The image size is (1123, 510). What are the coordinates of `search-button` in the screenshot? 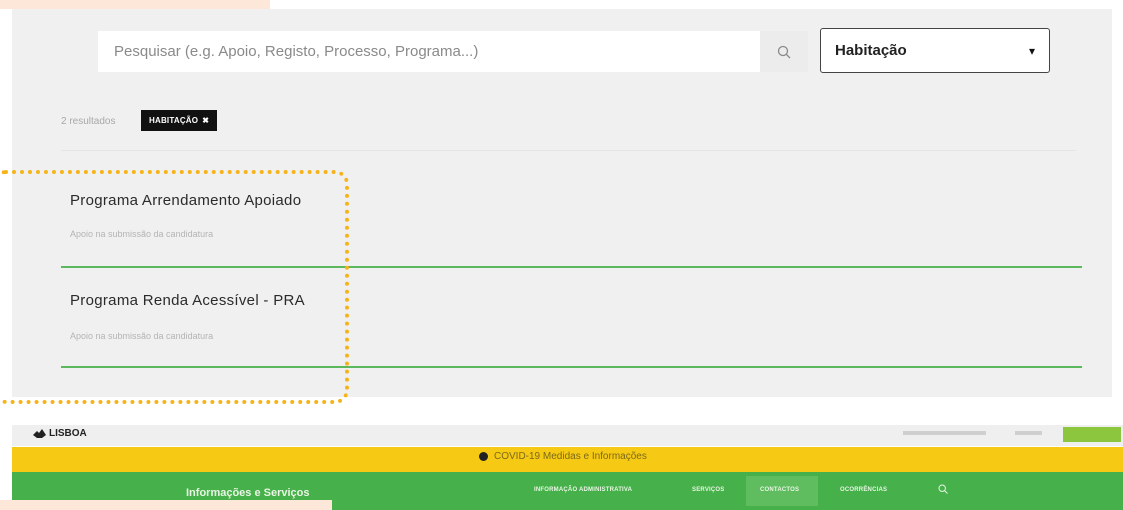 It's located at (784, 51).